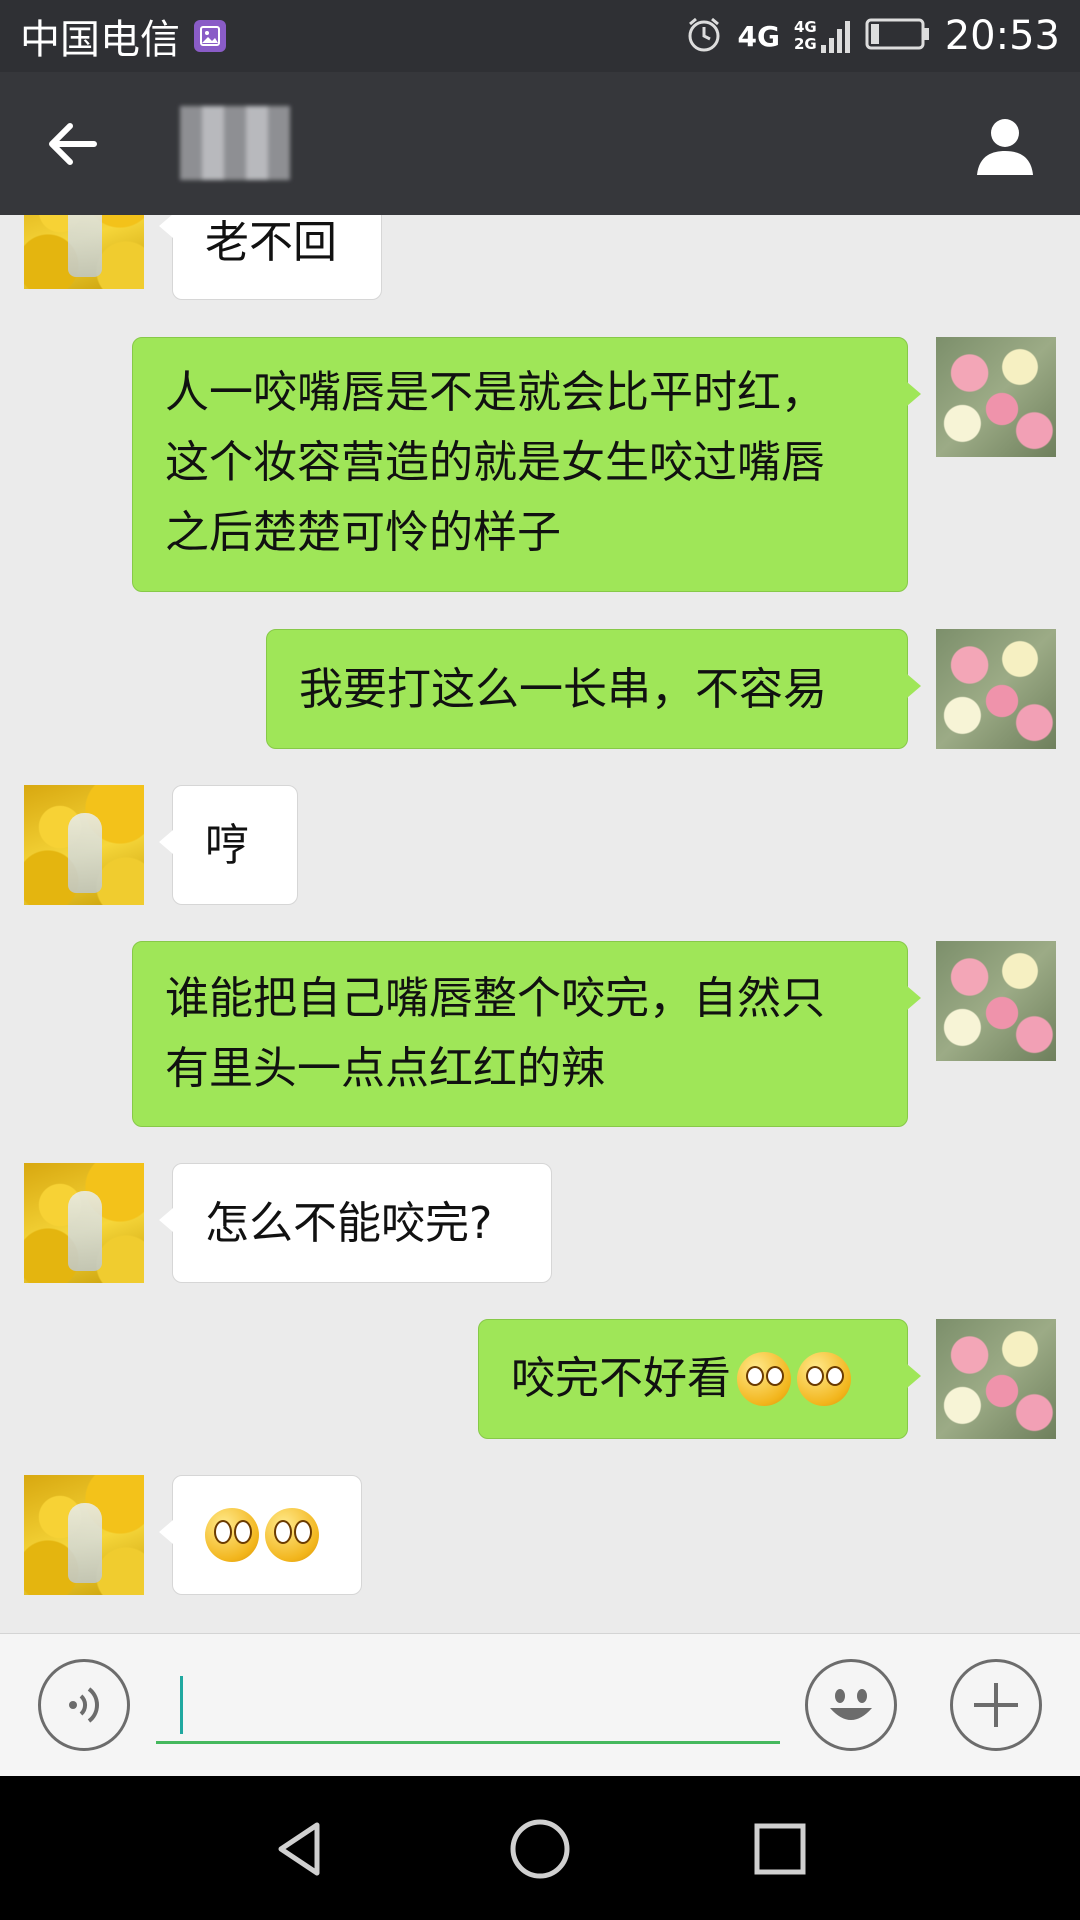  I want to click on network-4g-label: 4G, so click(758, 36).